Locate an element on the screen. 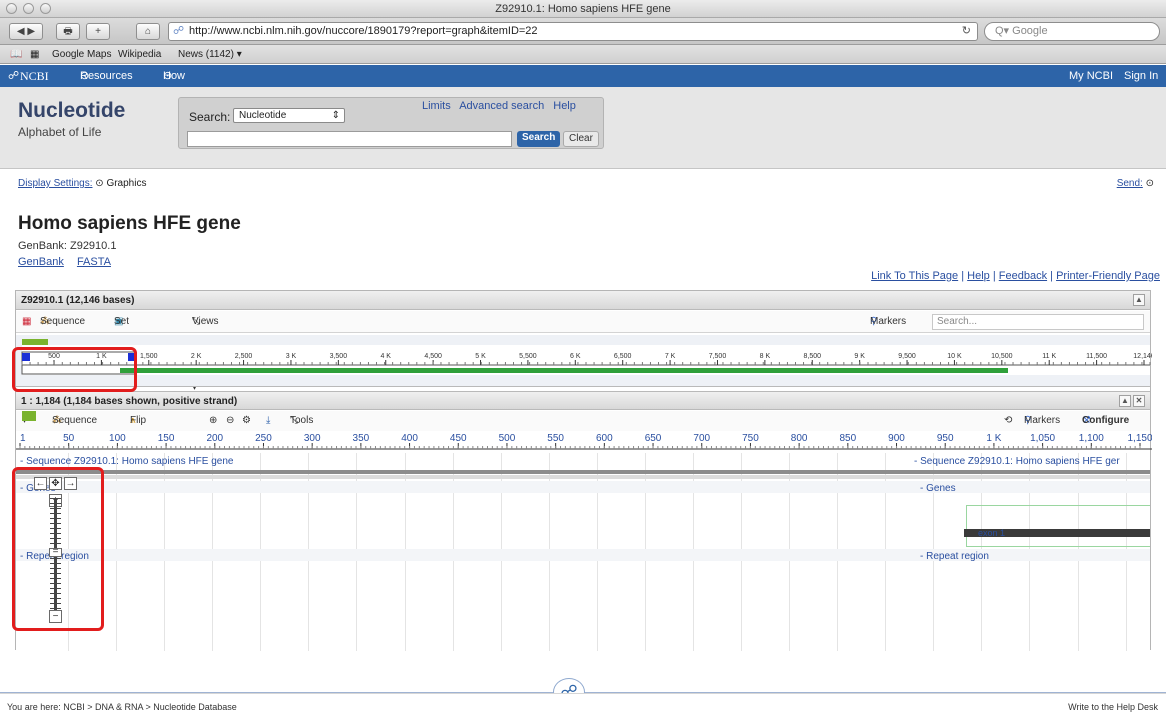 Image resolution: width=1166 pixels, height=720 pixels. minimize-window-button is located at coordinates (28, 8).